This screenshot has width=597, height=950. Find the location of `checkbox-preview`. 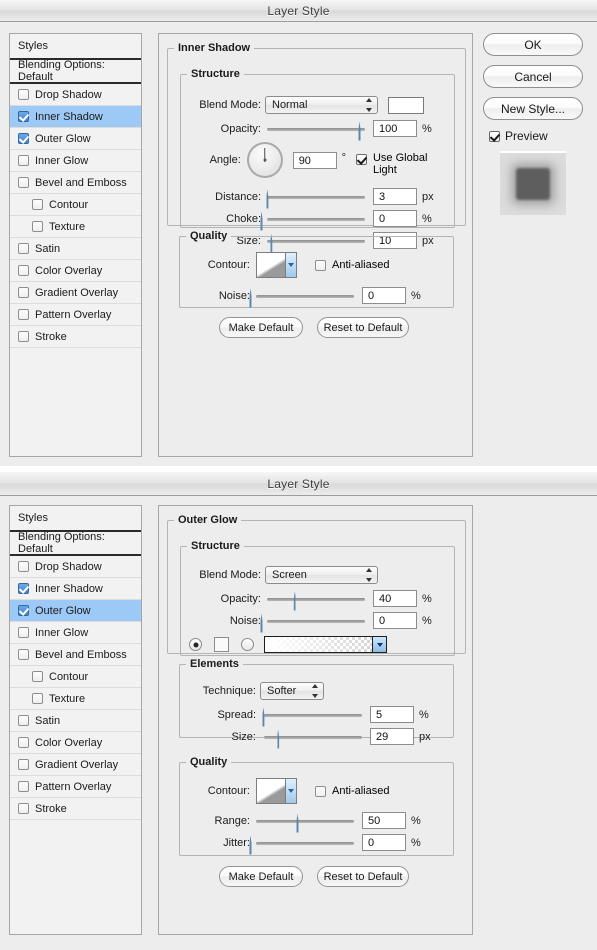

checkbox-preview is located at coordinates (494, 136).